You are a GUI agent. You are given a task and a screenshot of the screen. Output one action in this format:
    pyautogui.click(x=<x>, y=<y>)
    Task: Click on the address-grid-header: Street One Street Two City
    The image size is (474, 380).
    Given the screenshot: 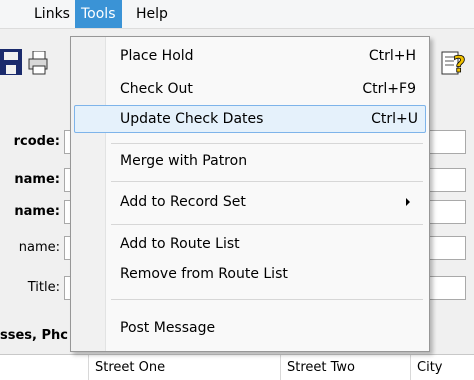 What is the action you would take?
    pyautogui.click(x=237, y=367)
    